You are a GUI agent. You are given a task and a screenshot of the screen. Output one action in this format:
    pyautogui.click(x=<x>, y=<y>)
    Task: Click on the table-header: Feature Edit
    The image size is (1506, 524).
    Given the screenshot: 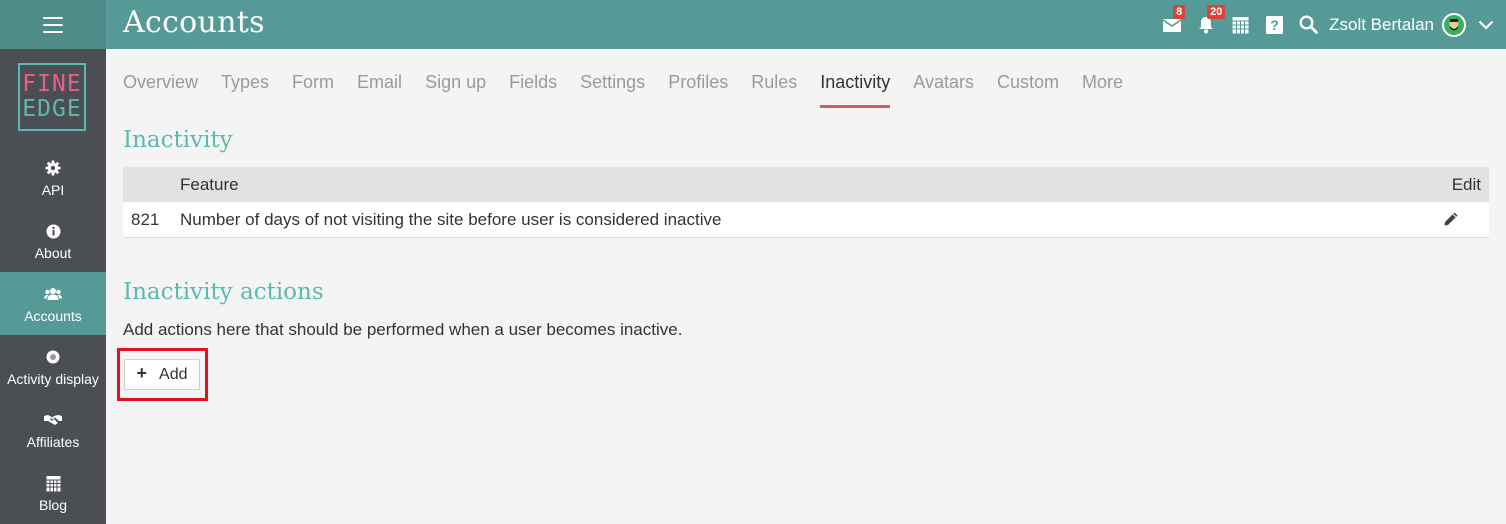 What is the action you would take?
    pyautogui.click(x=806, y=184)
    